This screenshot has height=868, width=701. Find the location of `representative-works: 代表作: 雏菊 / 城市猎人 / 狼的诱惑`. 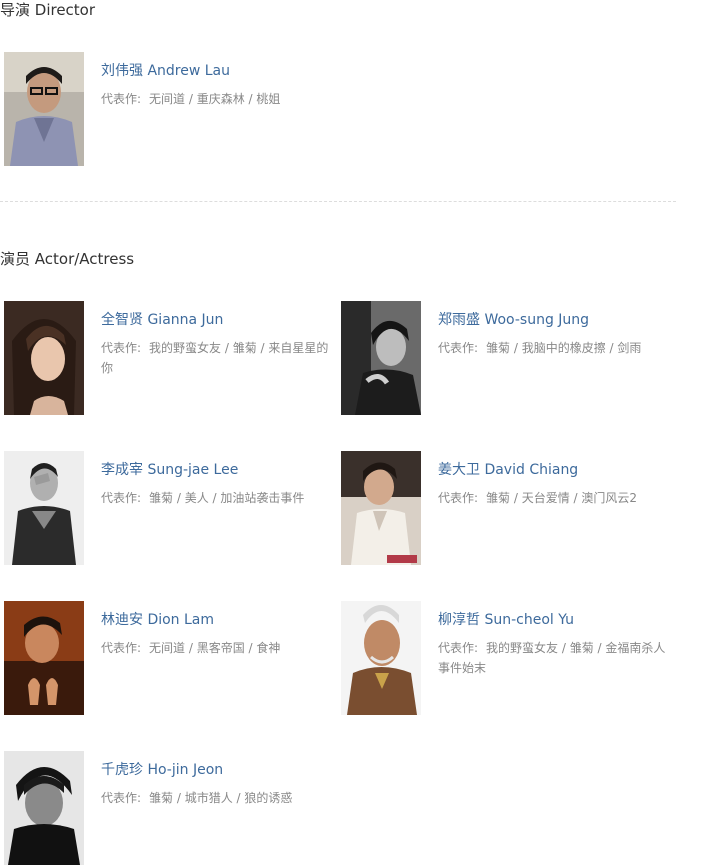

representative-works: 代表作: 雏菊 / 城市猎人 / 狼的诱惑 is located at coordinates (219, 798).